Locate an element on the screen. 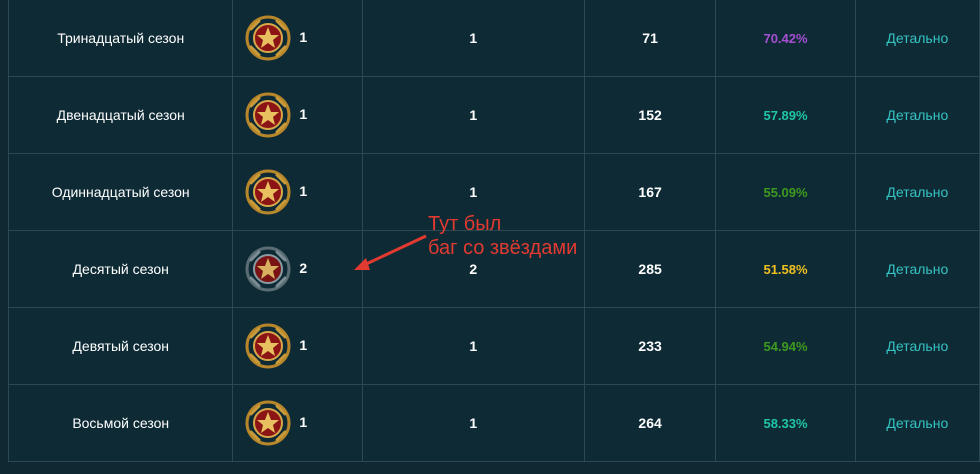 This screenshot has height=474, width=980. annotation-line-2: баг со звёздами is located at coordinates (503, 248).